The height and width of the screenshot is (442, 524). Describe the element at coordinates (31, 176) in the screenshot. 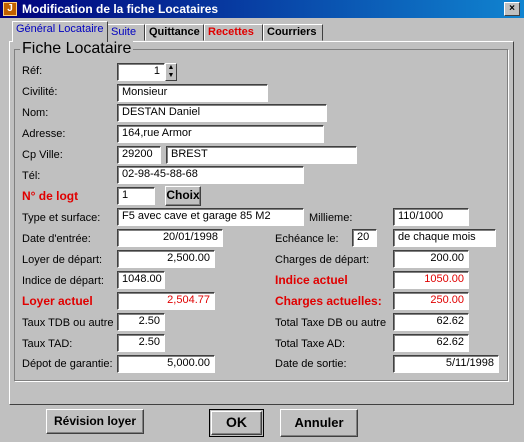

I see `tel-label: Tél:` at that location.